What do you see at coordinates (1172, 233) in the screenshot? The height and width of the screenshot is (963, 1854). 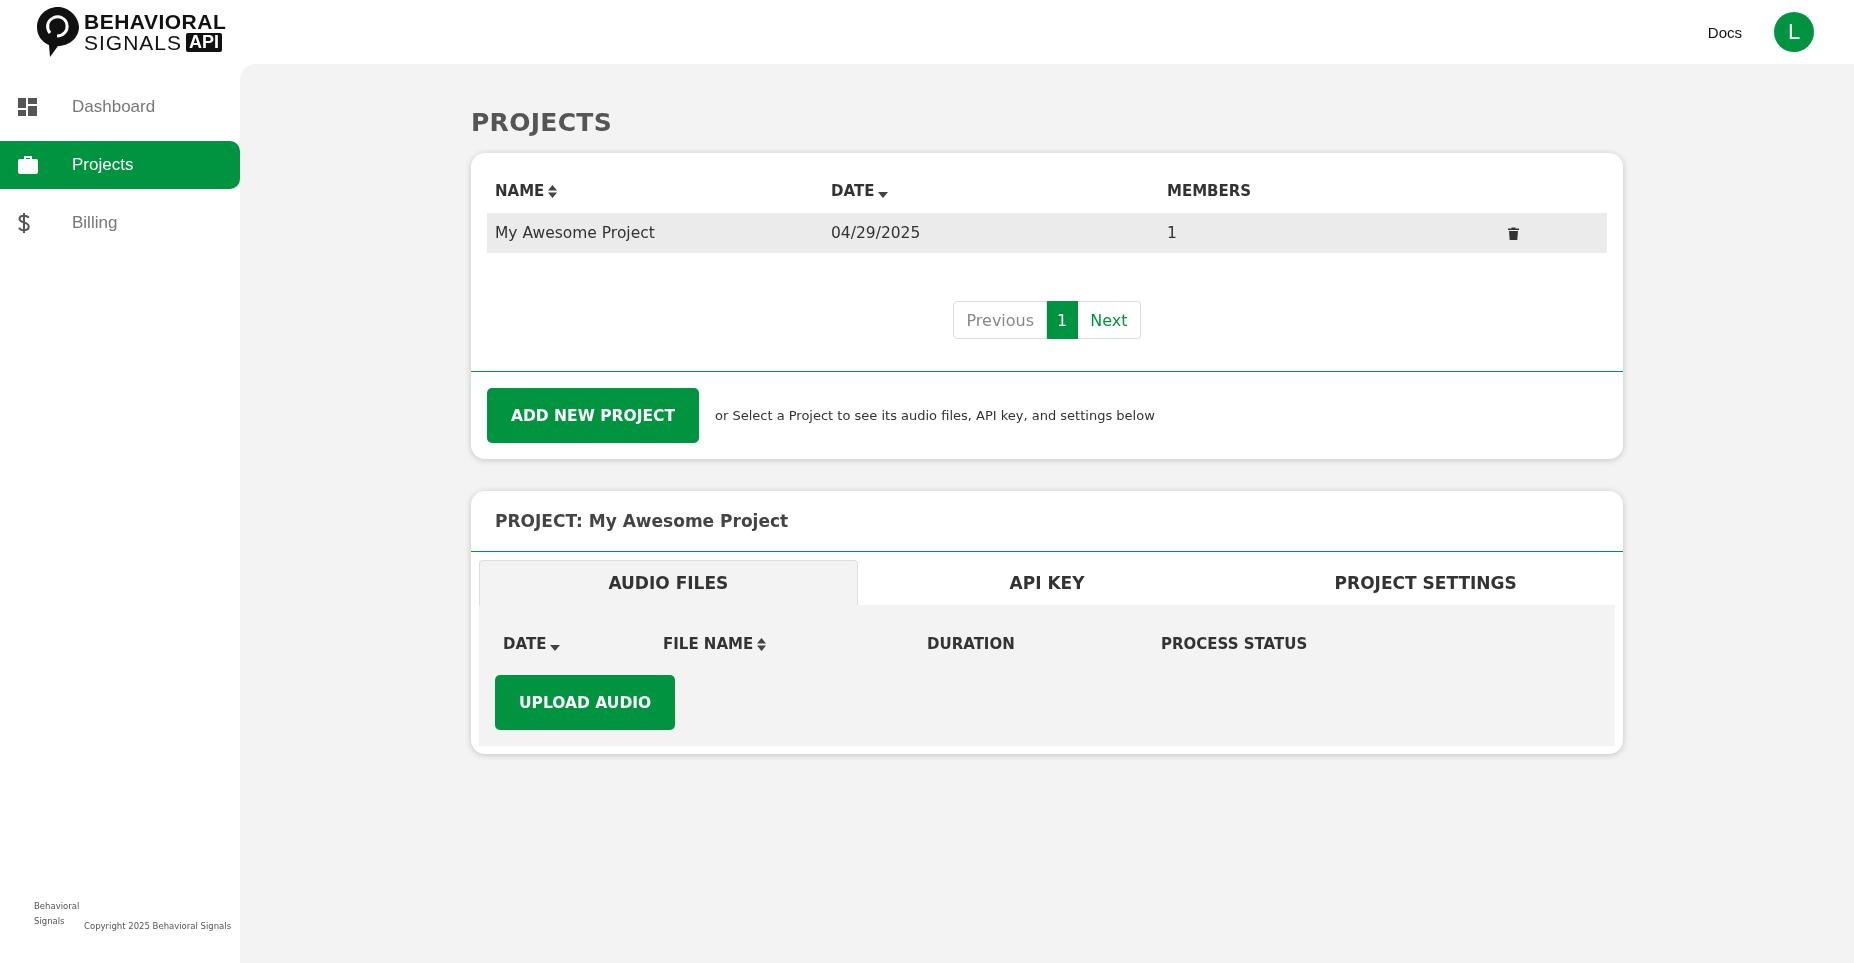 I see `table-cell: 1` at bounding box center [1172, 233].